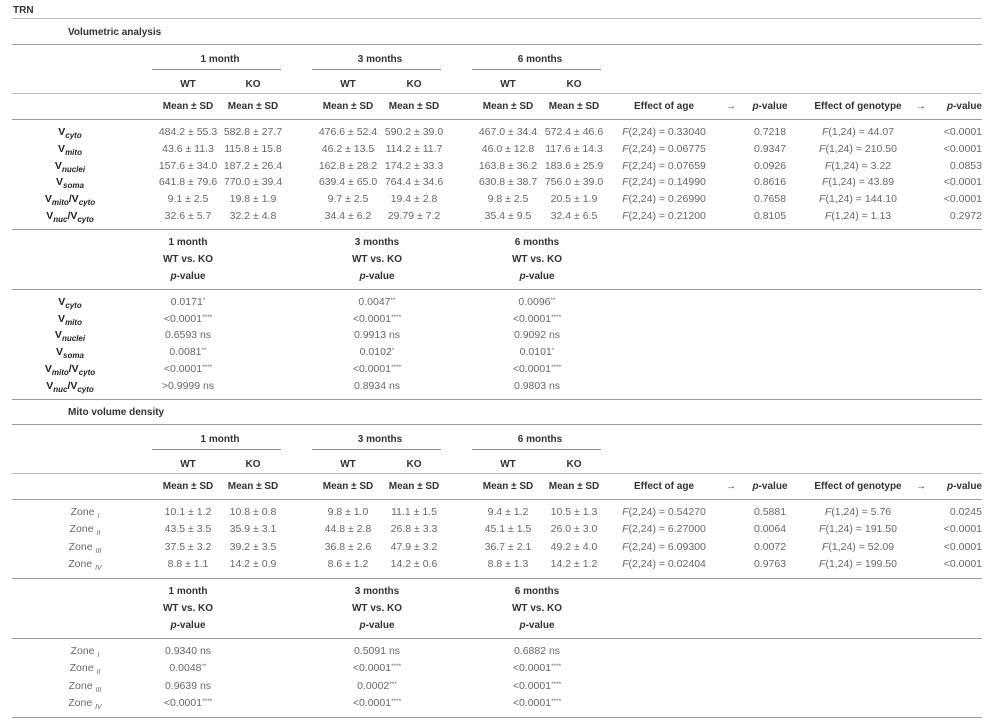  I want to click on mean-sd-value: 11.1 ± 1.5, so click(414, 511).